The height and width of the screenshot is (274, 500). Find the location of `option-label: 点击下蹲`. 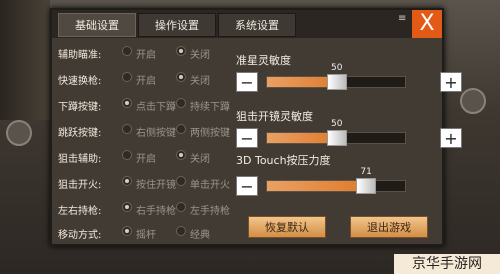

option-label: 点击下蹲 is located at coordinates (156, 107).